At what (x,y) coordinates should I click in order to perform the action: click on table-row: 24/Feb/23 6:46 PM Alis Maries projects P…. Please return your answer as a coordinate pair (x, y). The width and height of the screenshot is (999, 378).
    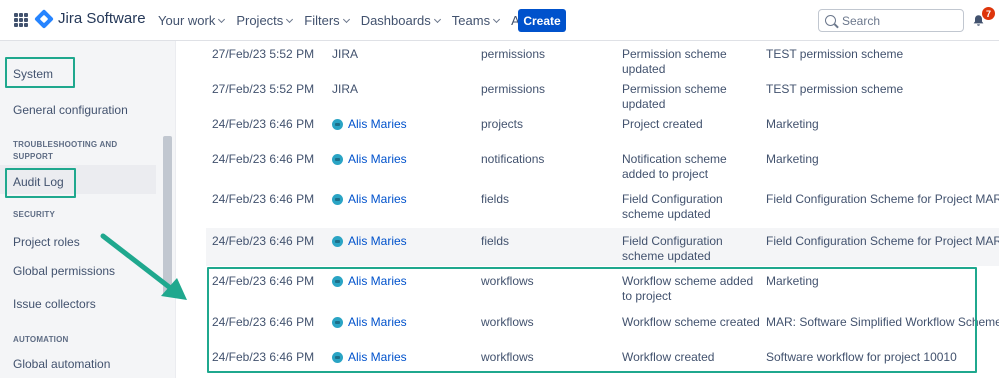
    Looking at the image, I should click on (602, 132).